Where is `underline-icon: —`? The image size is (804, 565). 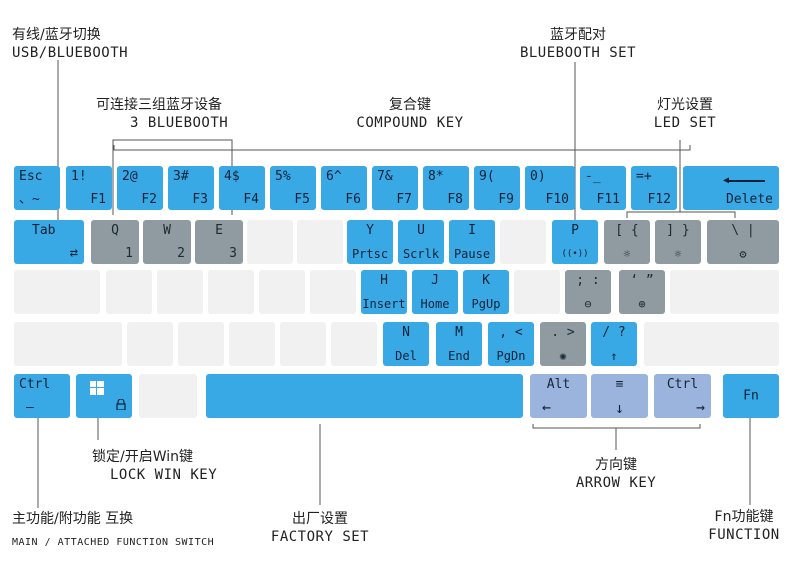
underline-icon: — is located at coordinates (30, 407).